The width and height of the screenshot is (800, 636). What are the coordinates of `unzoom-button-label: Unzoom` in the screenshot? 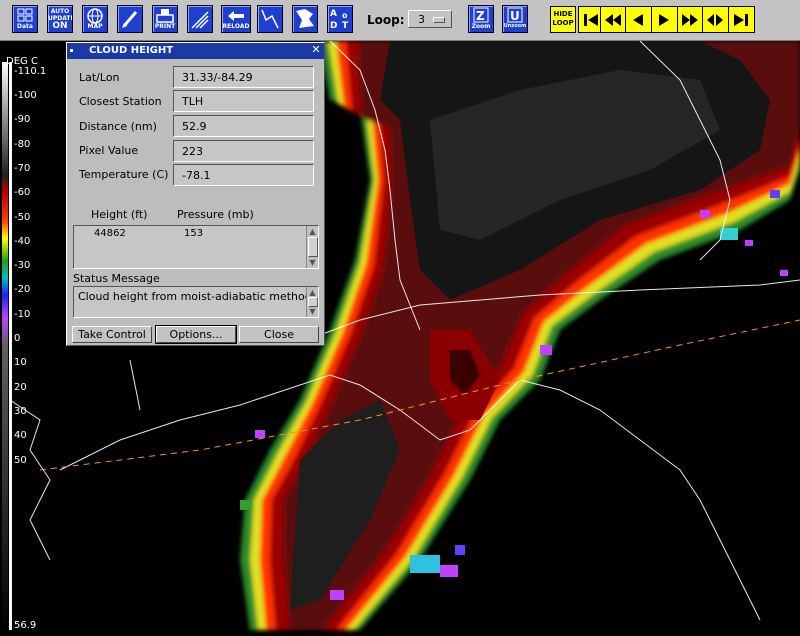 It's located at (515, 26).